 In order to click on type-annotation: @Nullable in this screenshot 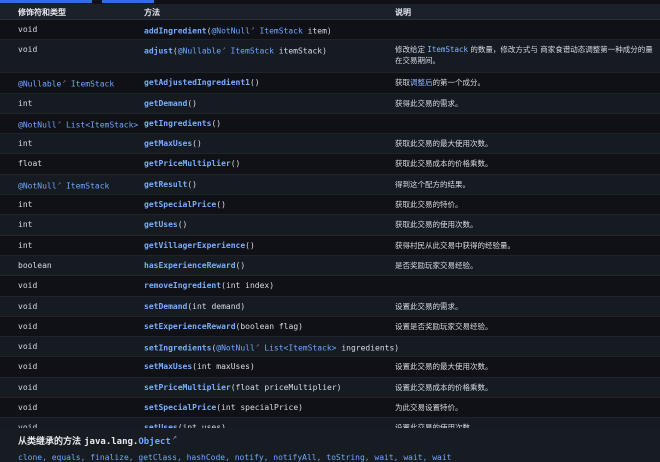, I will do `click(39, 84)`.